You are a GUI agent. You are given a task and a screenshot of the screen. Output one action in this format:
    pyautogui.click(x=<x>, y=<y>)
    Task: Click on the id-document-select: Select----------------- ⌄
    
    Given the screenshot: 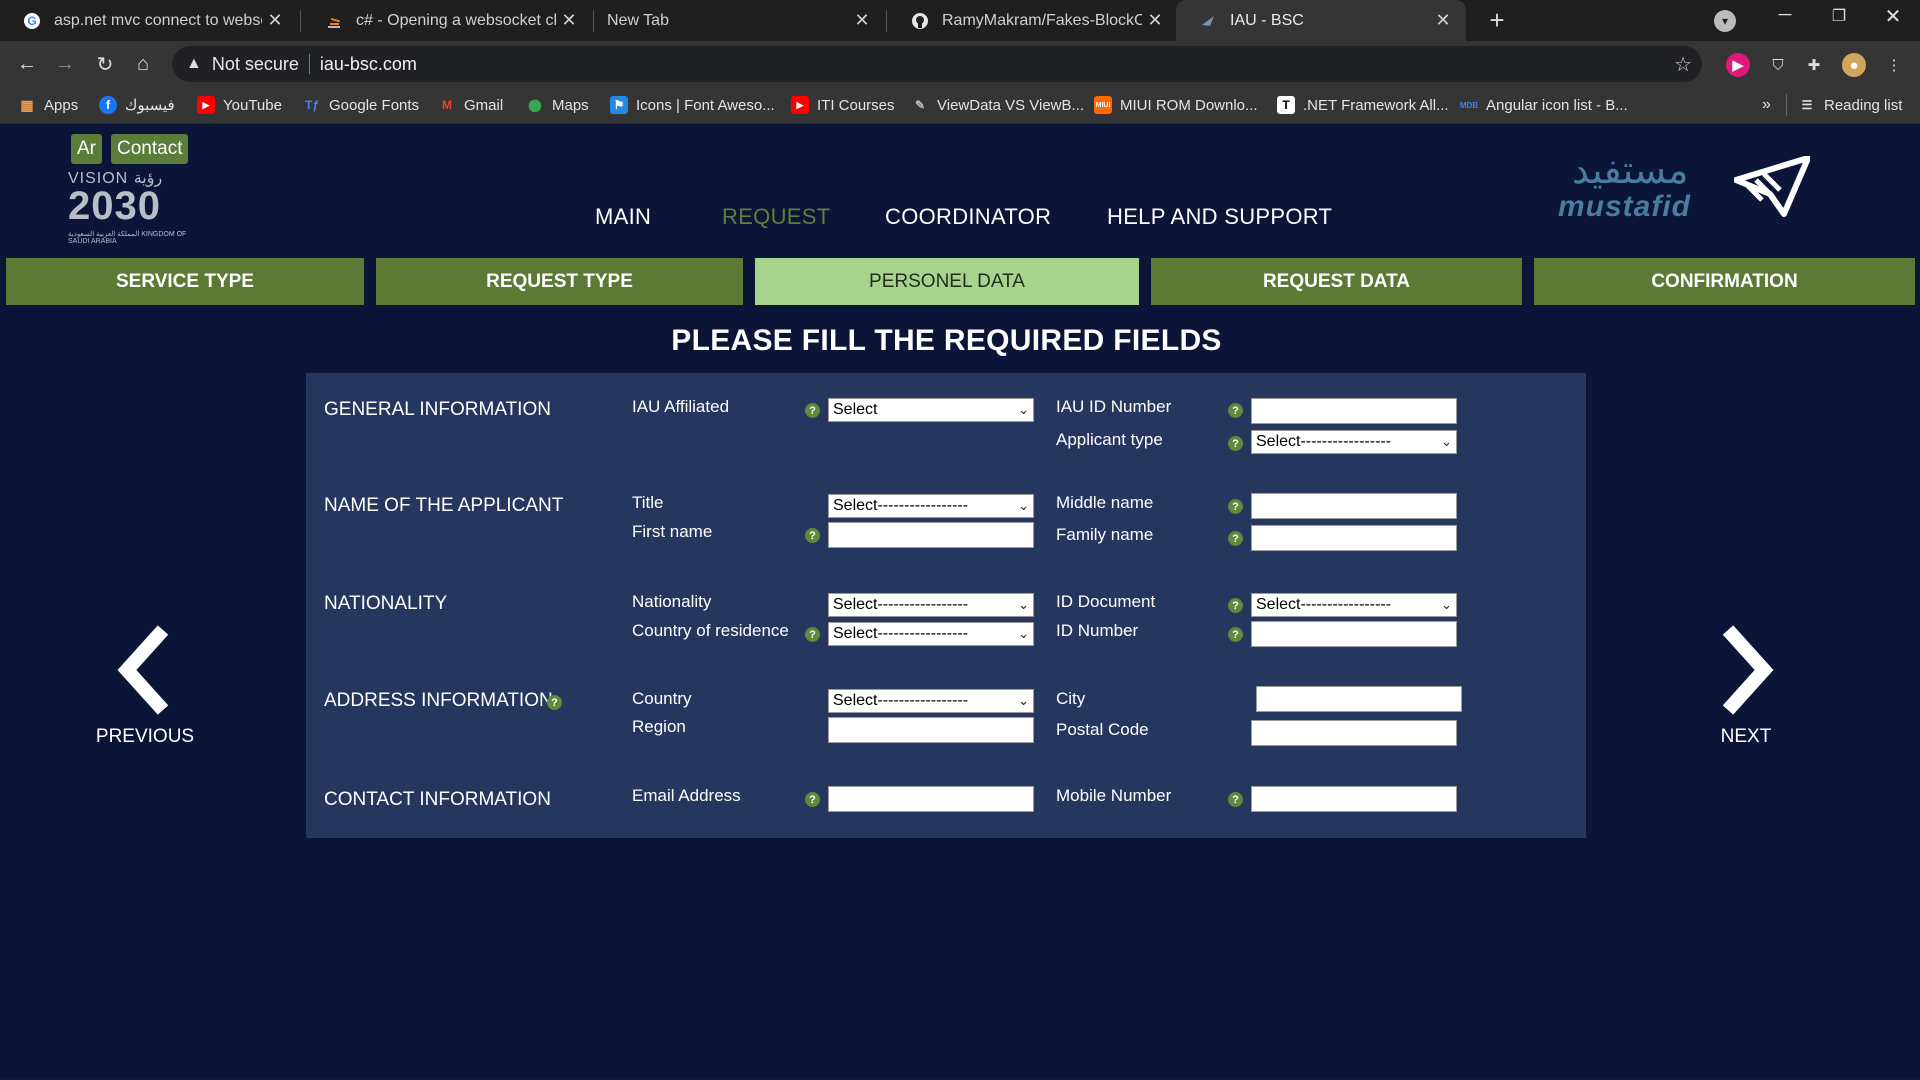 What is the action you would take?
    pyautogui.click(x=1354, y=605)
    